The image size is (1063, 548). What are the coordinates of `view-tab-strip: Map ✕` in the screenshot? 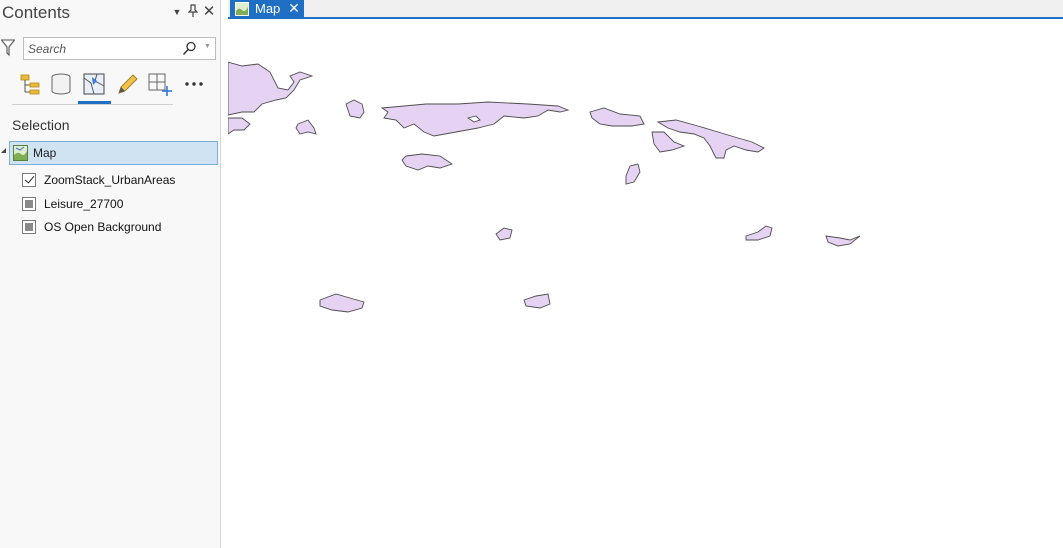 It's located at (645, 9).